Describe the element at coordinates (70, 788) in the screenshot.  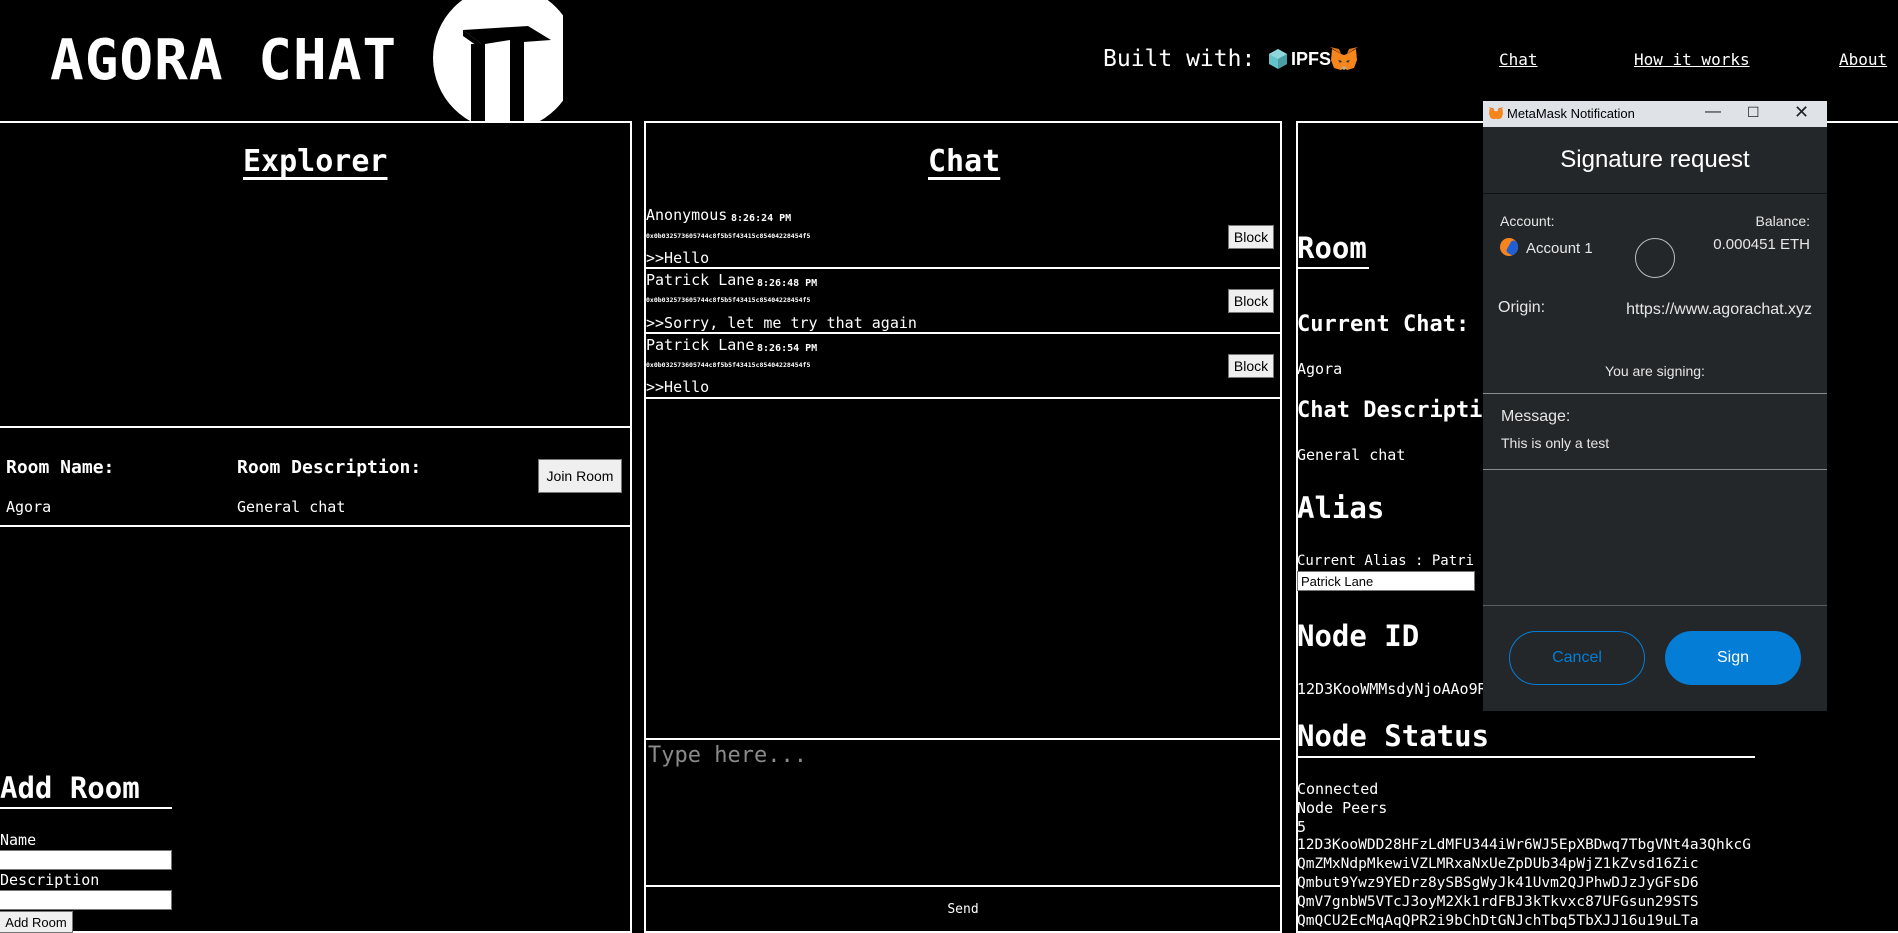
I see `add-room-title: Add Room` at that location.